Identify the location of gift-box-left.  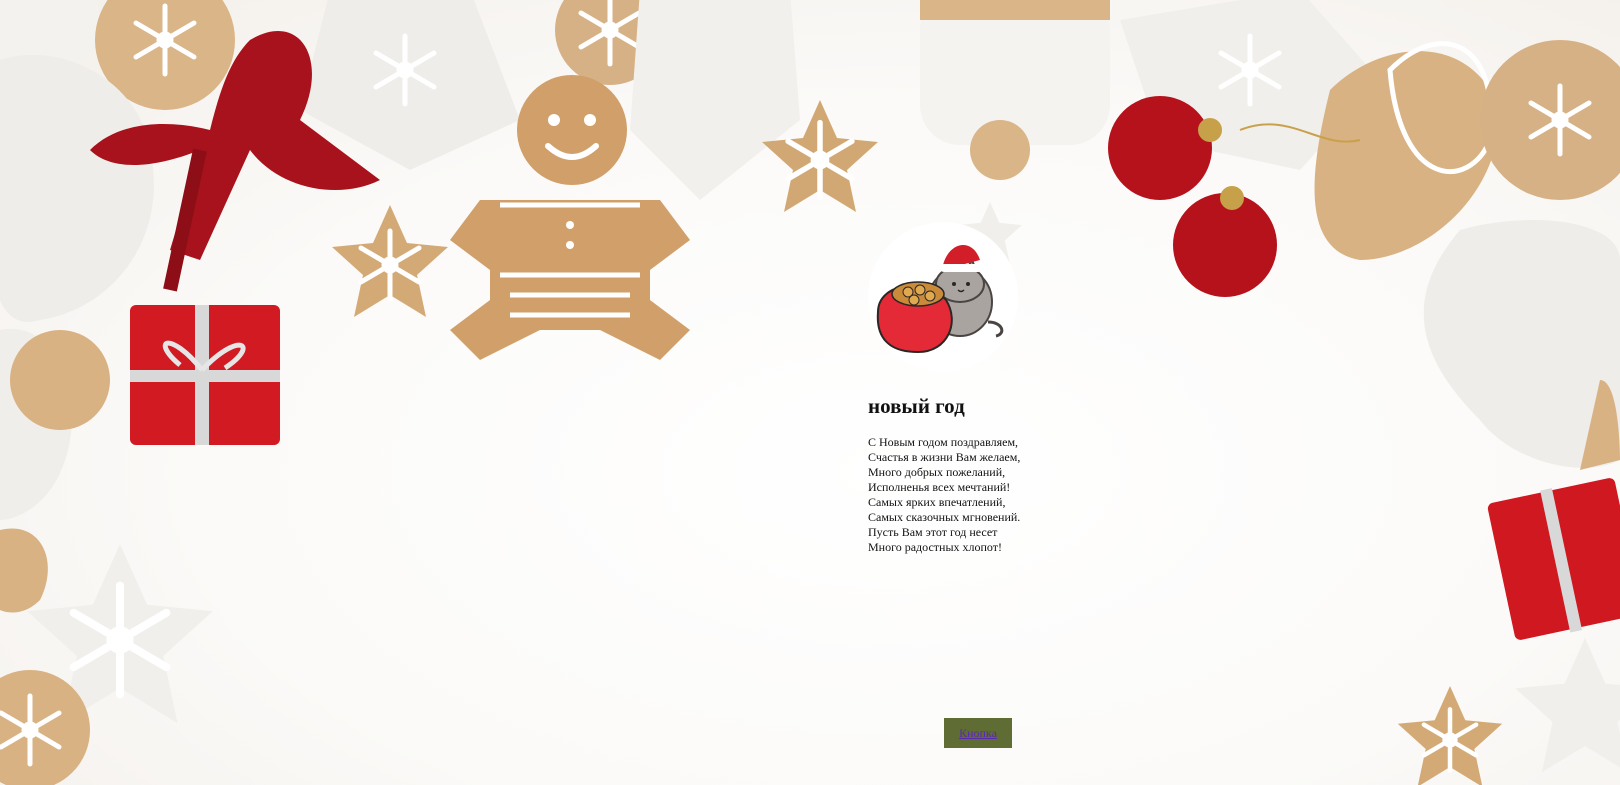
(205, 375).